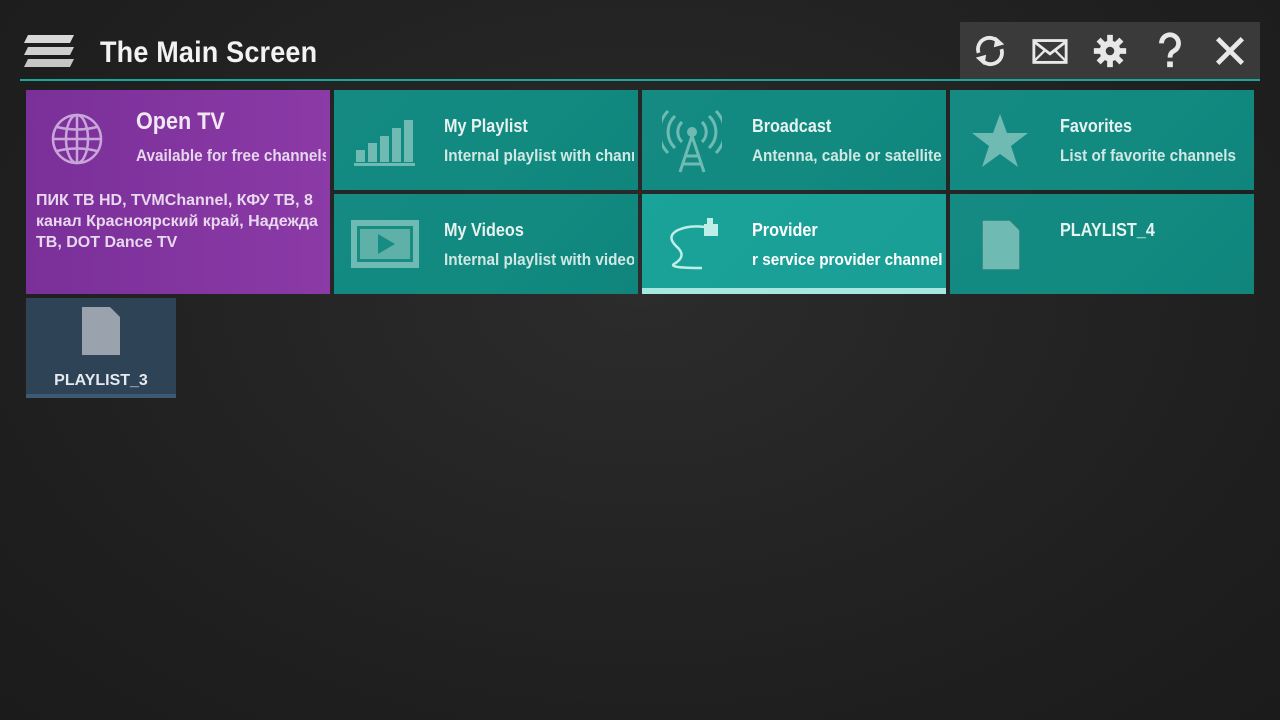 The height and width of the screenshot is (720, 1280). Describe the element at coordinates (486, 126) in the screenshot. I see `tile-title: My Playlist` at that location.